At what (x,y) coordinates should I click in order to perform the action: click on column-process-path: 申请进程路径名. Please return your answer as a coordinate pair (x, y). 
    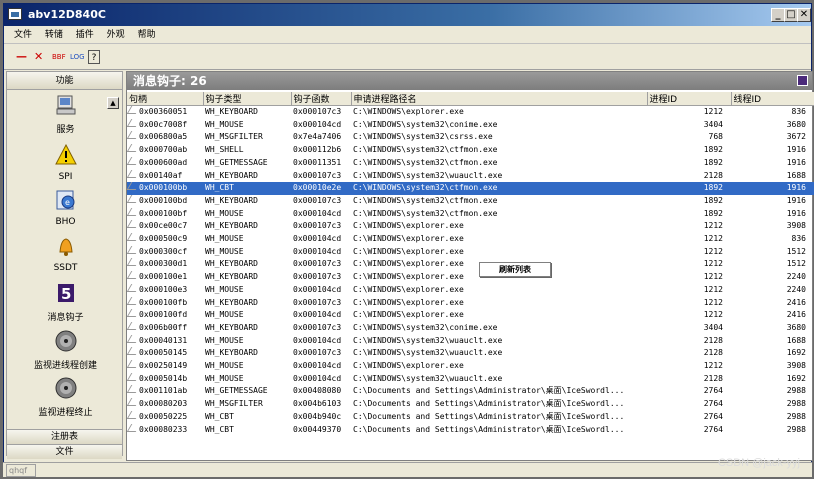
    Looking at the image, I should click on (499, 99).